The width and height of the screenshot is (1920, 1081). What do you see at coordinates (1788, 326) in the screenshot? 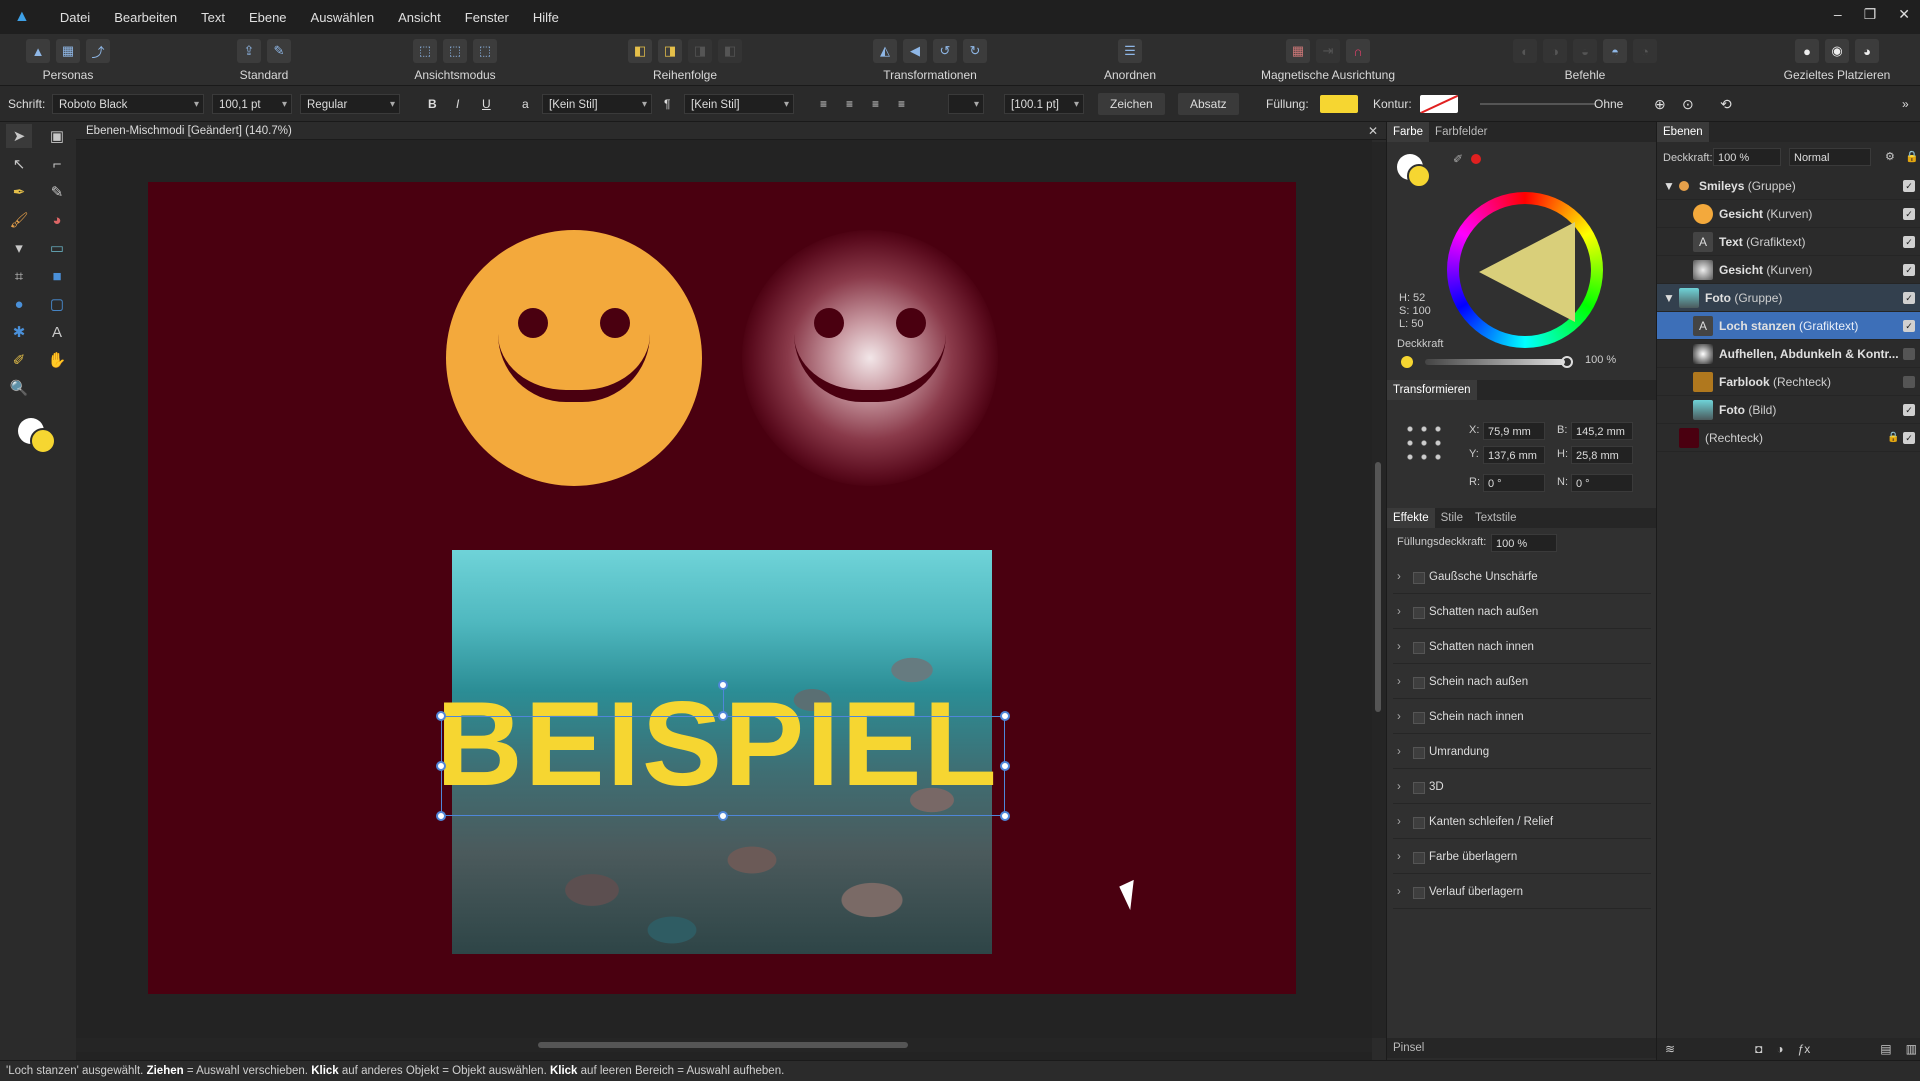
I see `layer-row-selected: A Loch stanzen (Grafiktext) ✓` at bounding box center [1788, 326].